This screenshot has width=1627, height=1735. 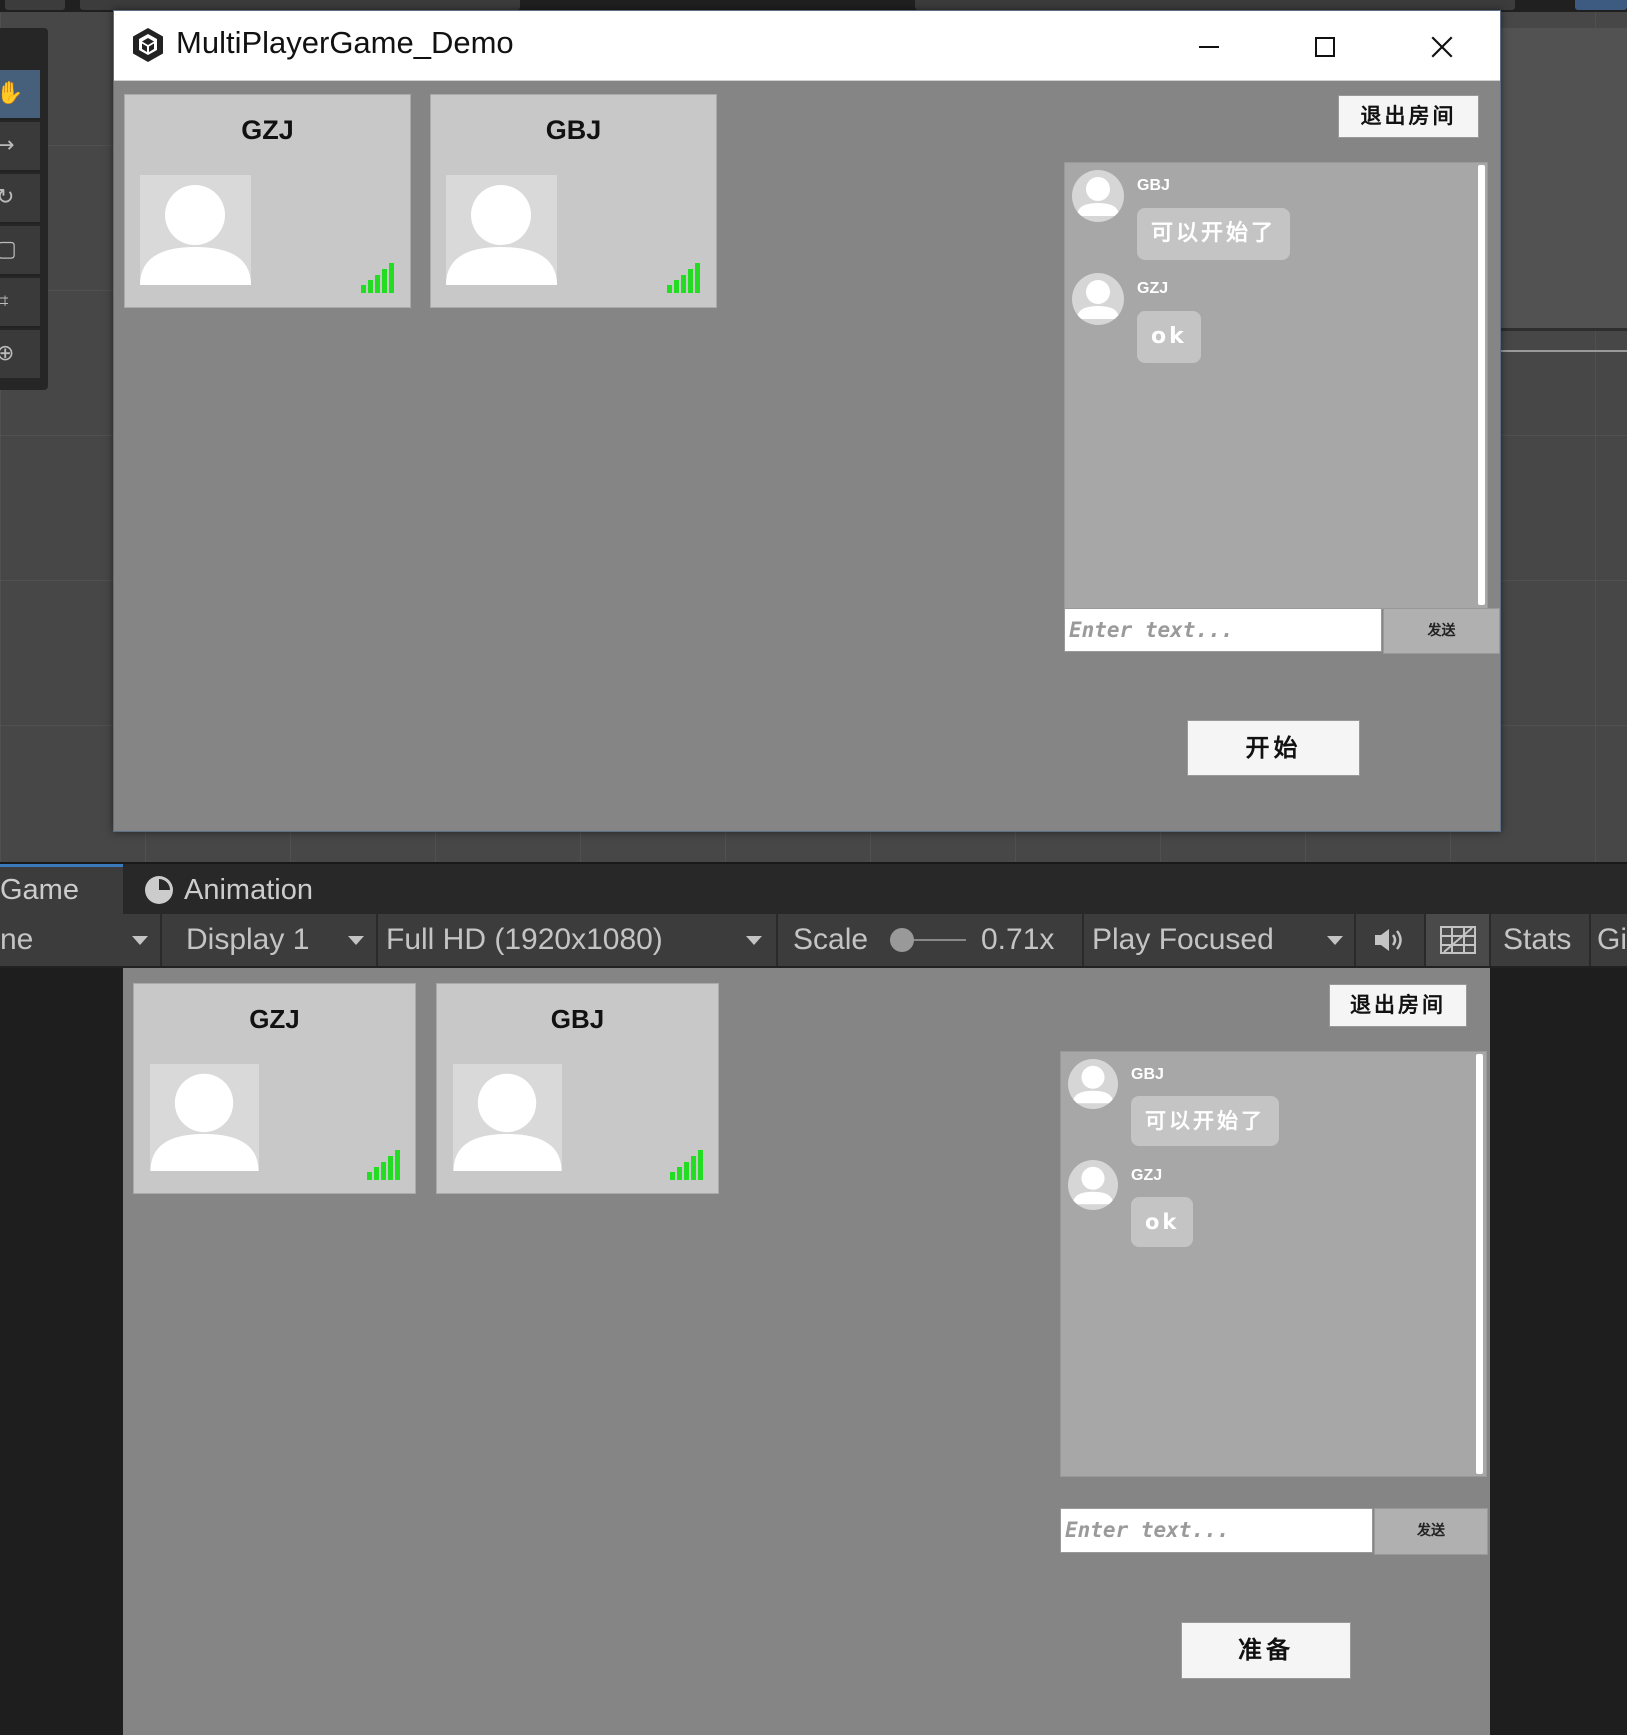 What do you see at coordinates (17, 939) in the screenshot?
I see `view-dropdown-label: ne` at bounding box center [17, 939].